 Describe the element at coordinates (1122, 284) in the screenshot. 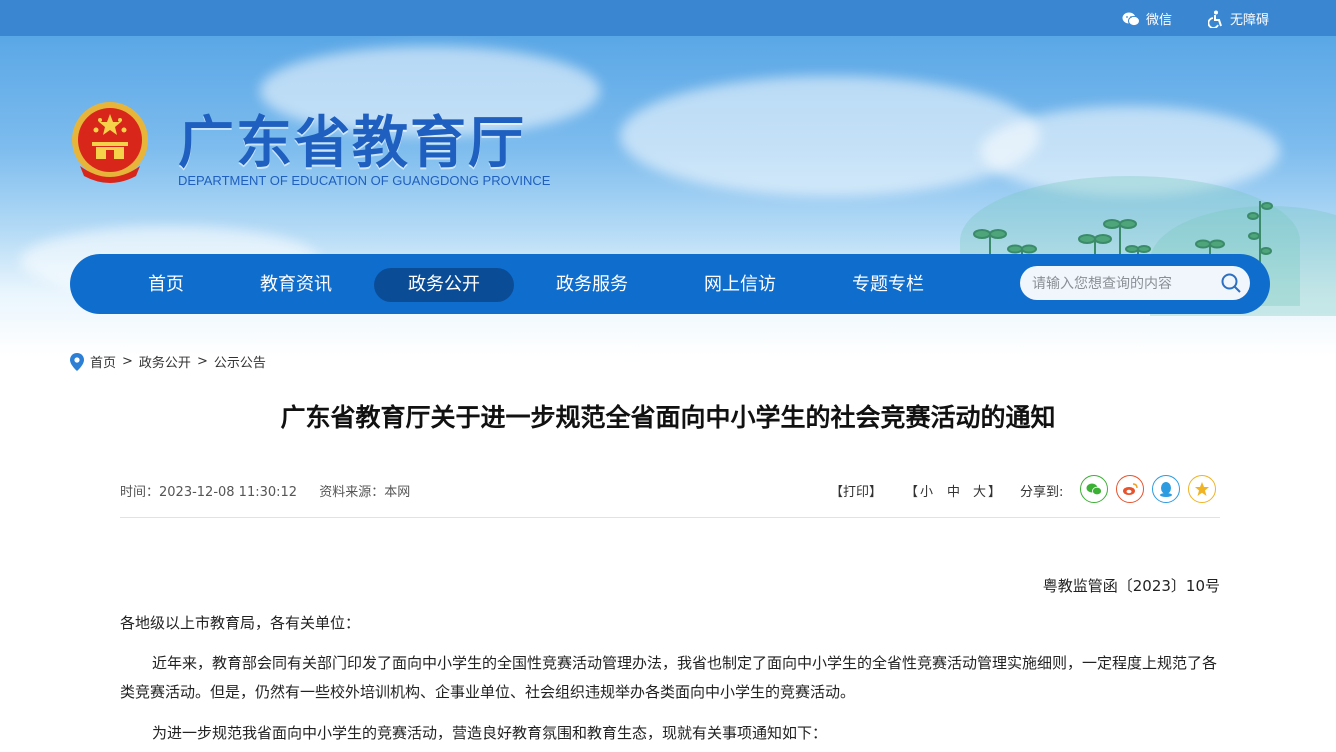

I see `search-input` at that location.